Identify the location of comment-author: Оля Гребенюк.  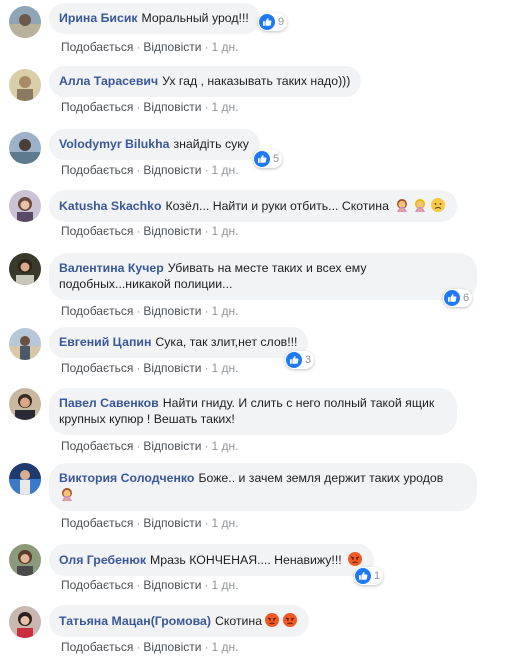
(102, 560).